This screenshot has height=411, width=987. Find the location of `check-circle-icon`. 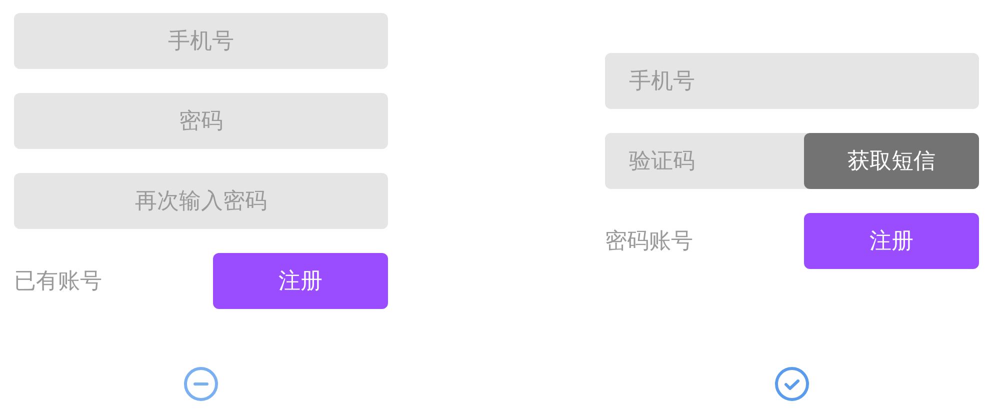

check-circle-icon is located at coordinates (792, 384).